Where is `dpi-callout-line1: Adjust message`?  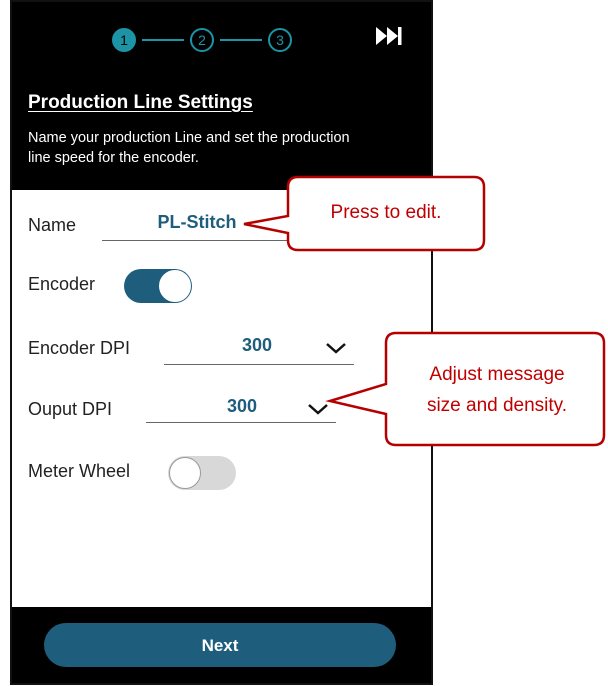 dpi-callout-line1: Adjust message is located at coordinates (497, 374).